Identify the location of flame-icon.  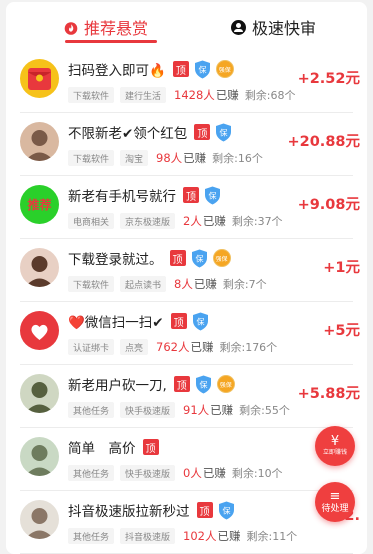
(71, 27).